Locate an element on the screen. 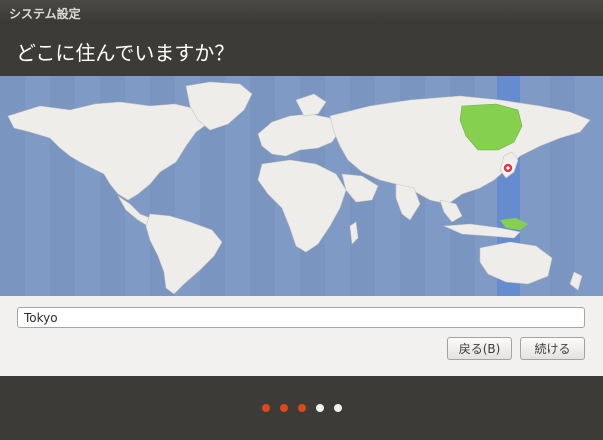 This screenshot has height=440, width=603. window-titlebar: システム設定 is located at coordinates (301, 12).